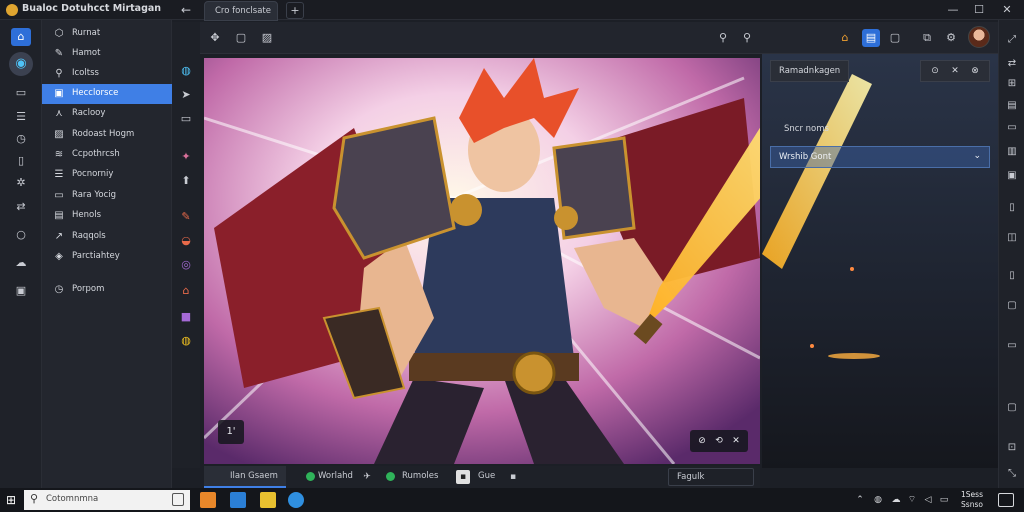 This screenshot has width=1024, height=512. I want to click on panel-row: Sncr noms, so click(880, 129).